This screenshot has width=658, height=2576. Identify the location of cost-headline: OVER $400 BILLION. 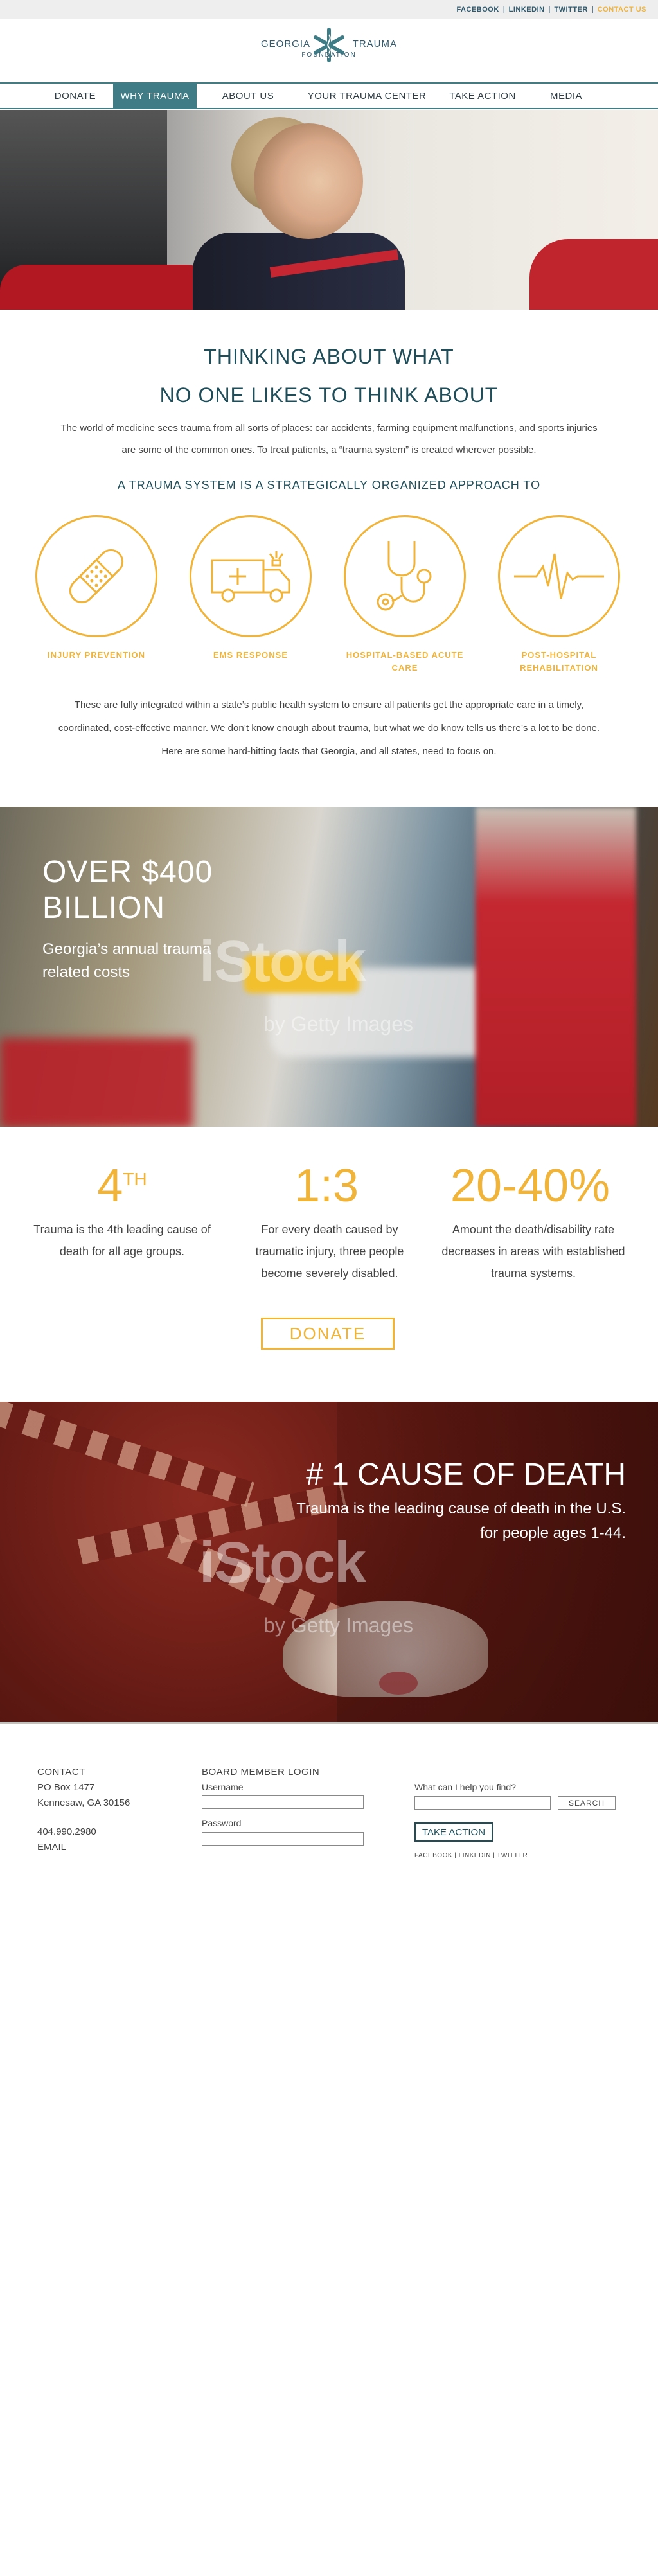
(127, 890).